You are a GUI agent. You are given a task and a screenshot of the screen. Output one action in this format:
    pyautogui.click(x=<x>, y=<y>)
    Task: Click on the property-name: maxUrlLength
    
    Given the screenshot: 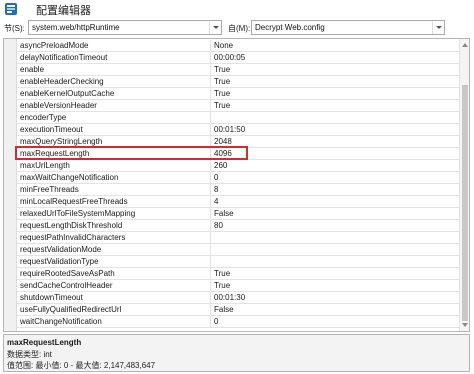 What is the action you would take?
    pyautogui.click(x=45, y=165)
    